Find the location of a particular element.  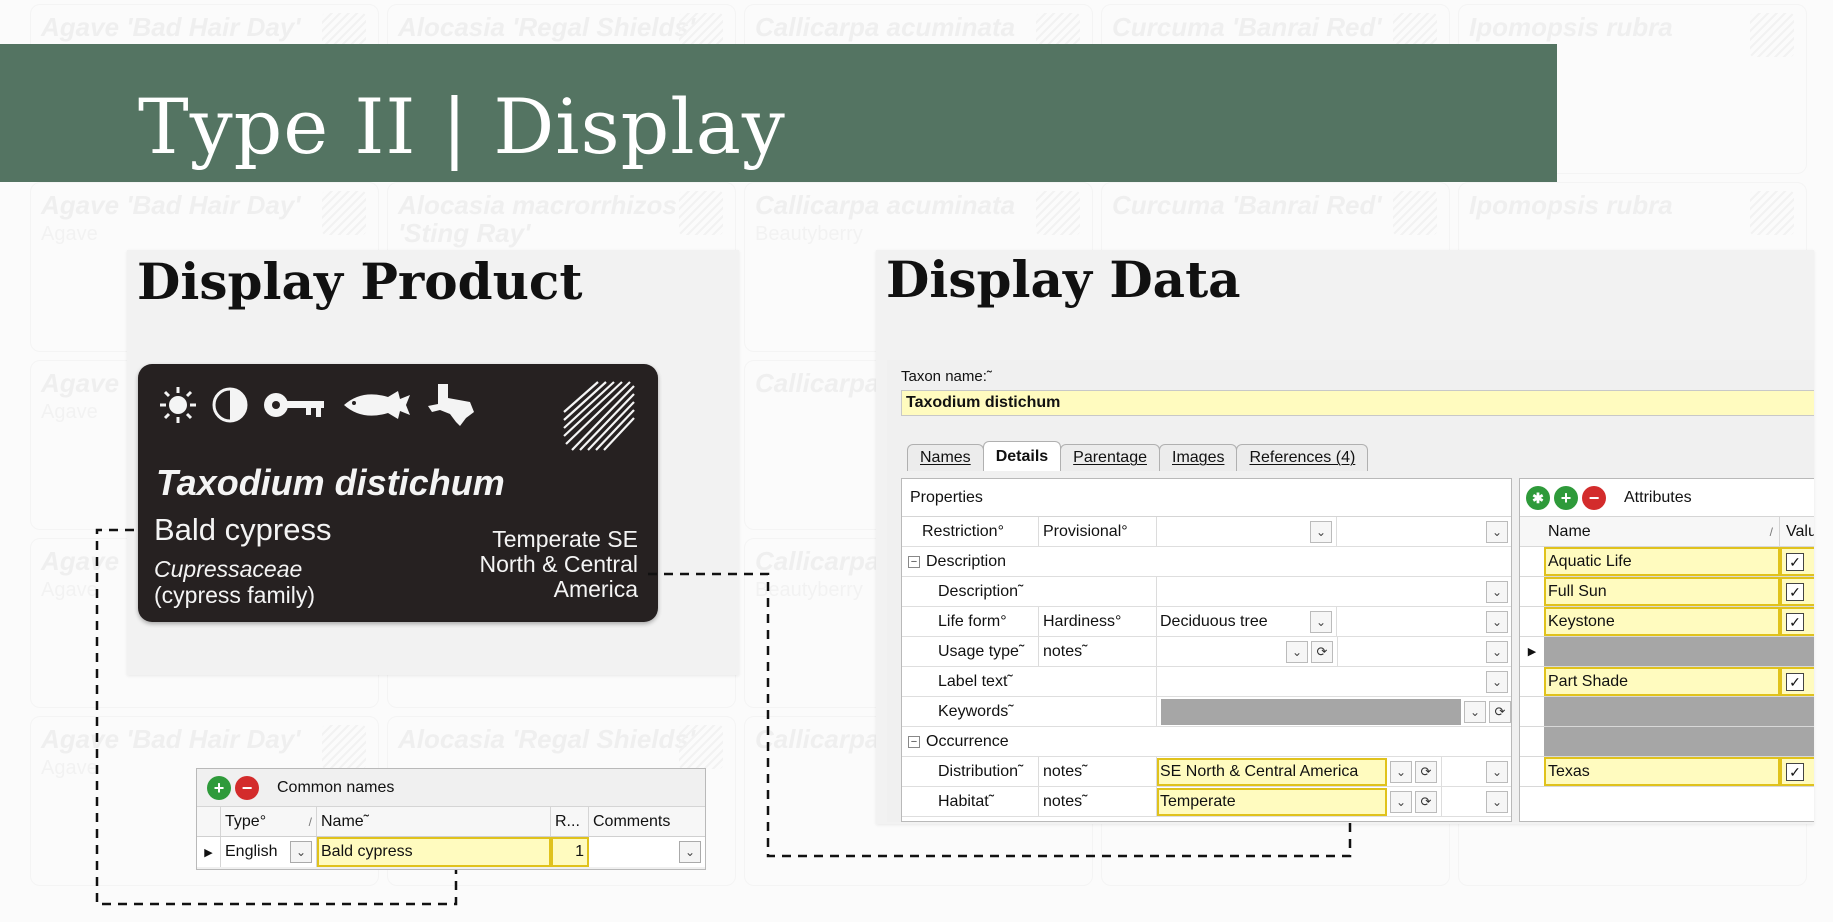

tab-references: References (4) is located at coordinates (1302, 457).